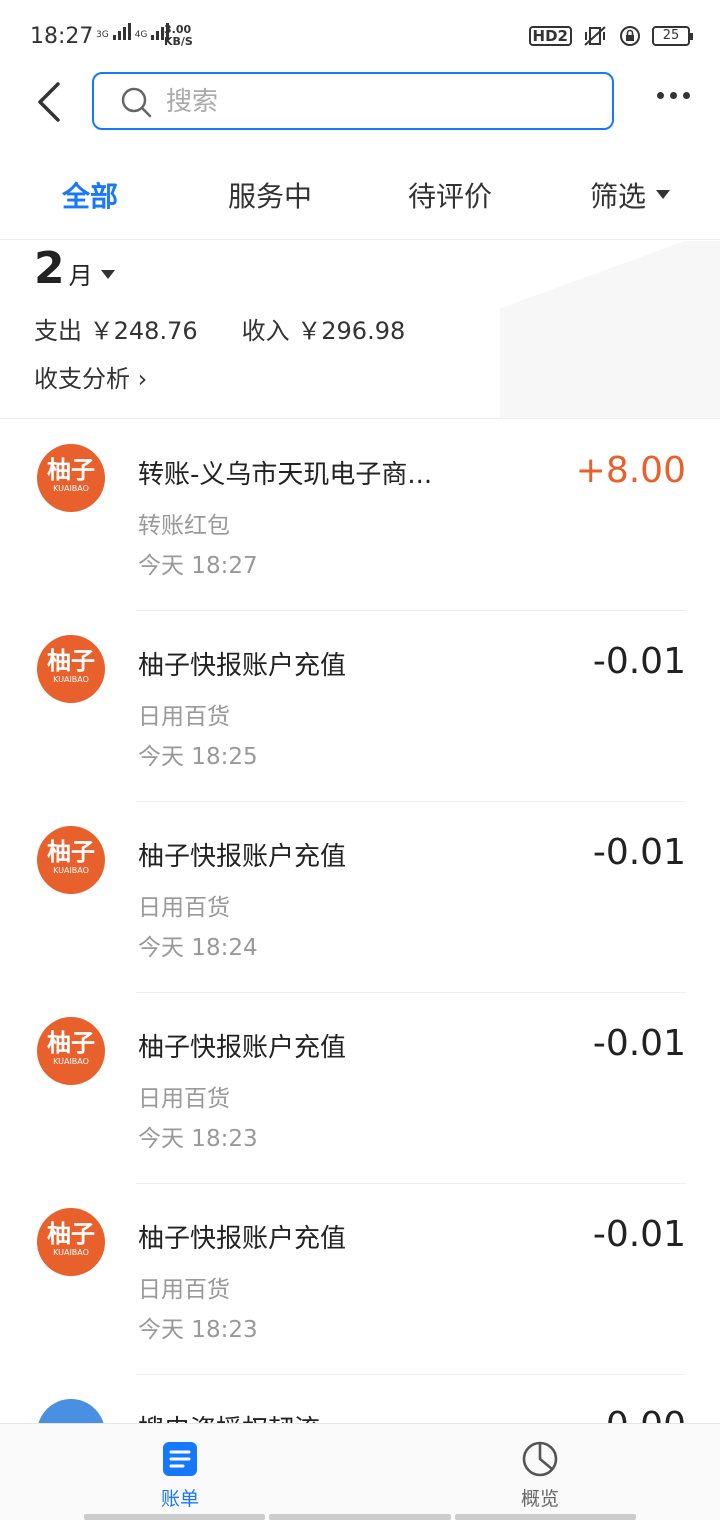 The width and height of the screenshot is (720, 1520). What do you see at coordinates (184, 526) in the screenshot?
I see `transaction-category: 转账红包` at bounding box center [184, 526].